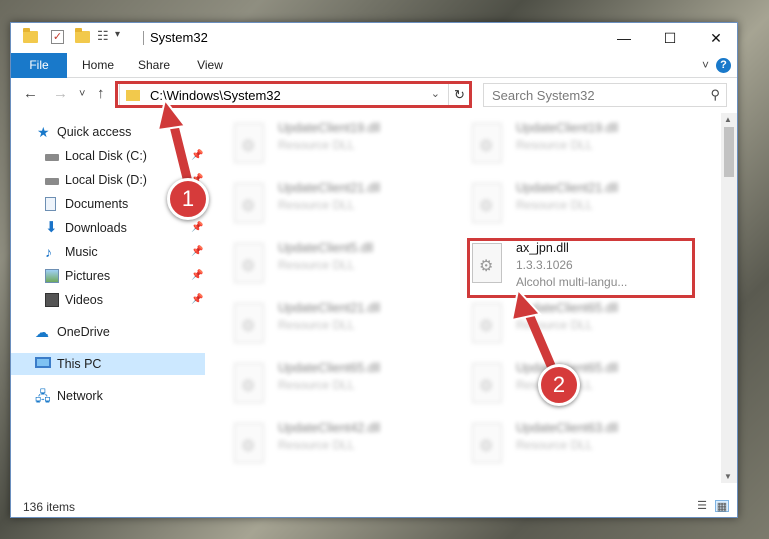 The image size is (769, 539). I want to click on pictures-icon, so click(52, 276).